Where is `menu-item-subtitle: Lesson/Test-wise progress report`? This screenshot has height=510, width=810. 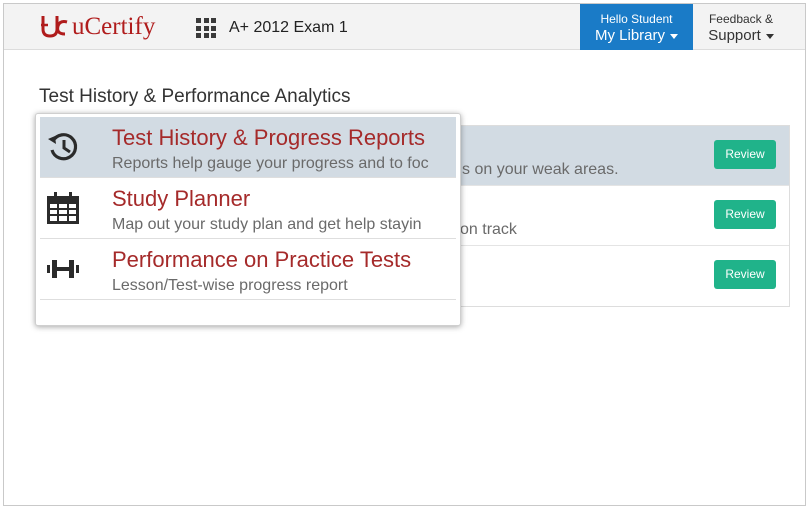
menu-item-subtitle: Lesson/Test-wise progress report is located at coordinates (230, 285).